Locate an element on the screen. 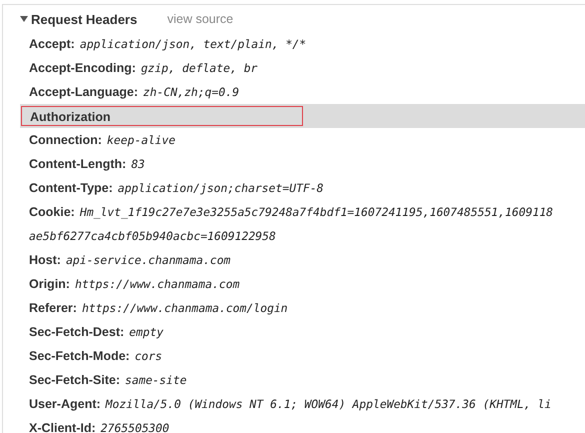 The image size is (585, 433). header-name: Accept-Language: is located at coordinates (83, 92).